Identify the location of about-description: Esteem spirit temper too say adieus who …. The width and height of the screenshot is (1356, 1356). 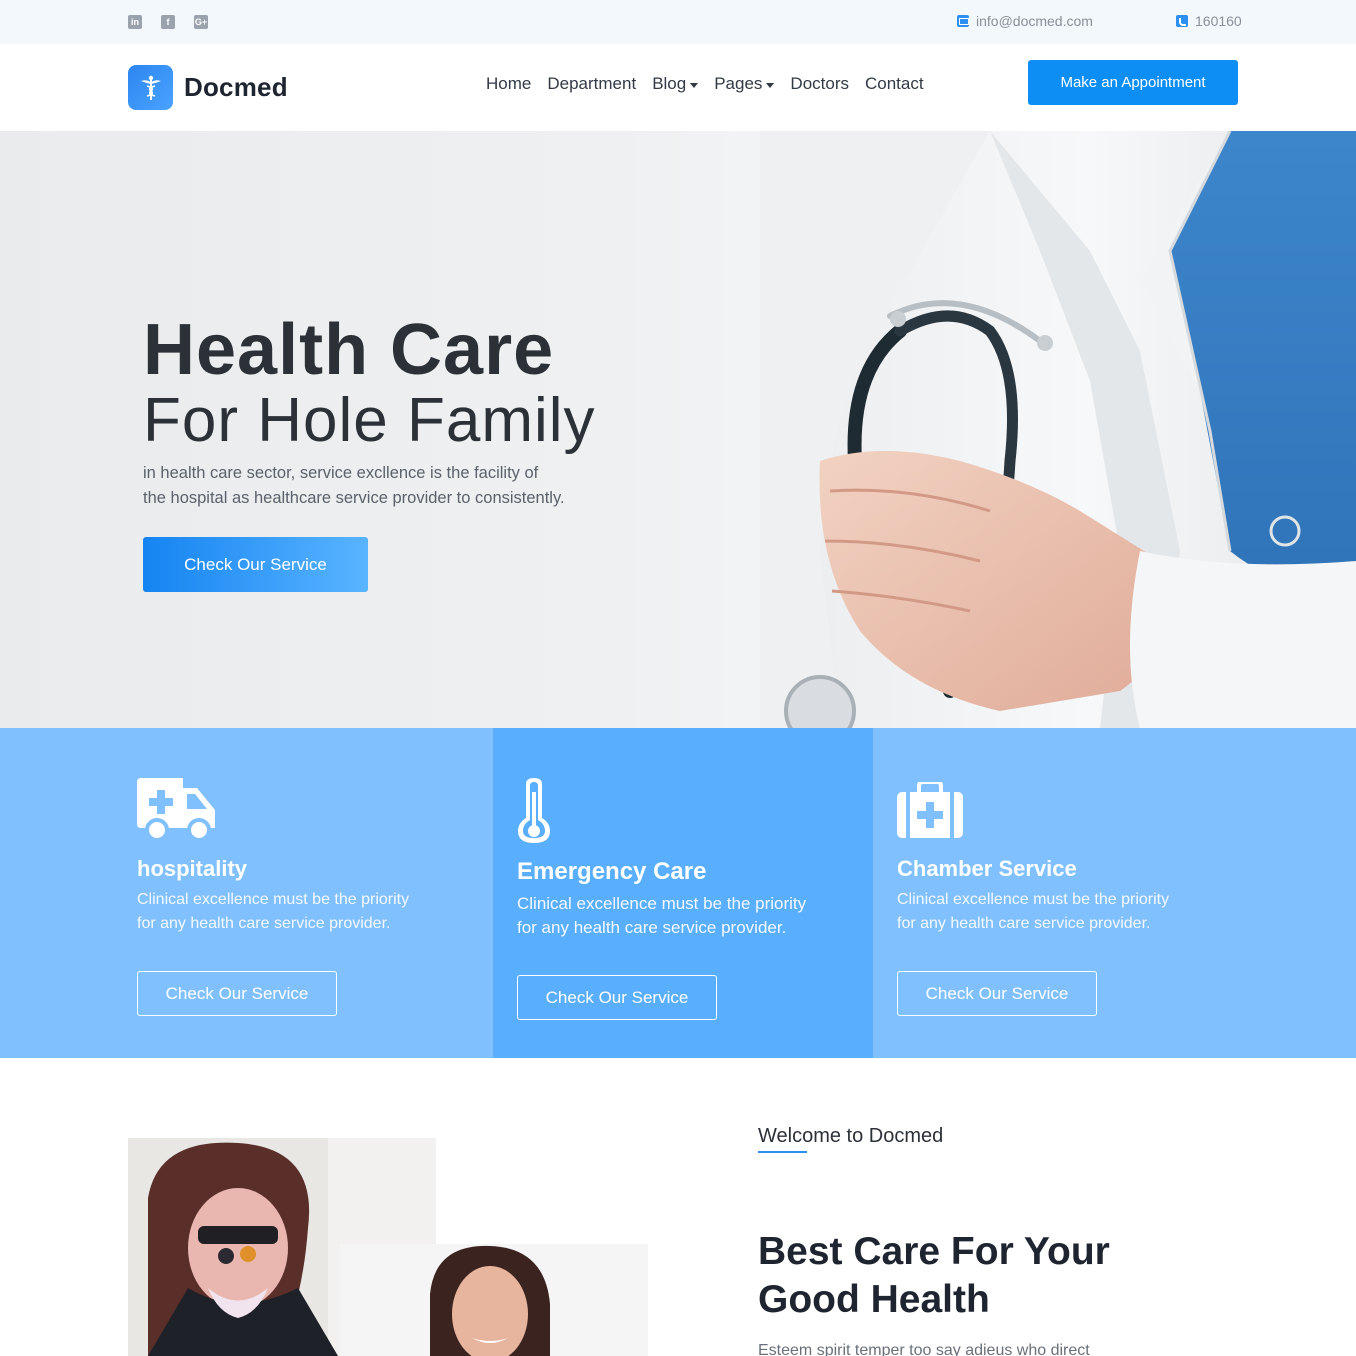
(924, 1349).